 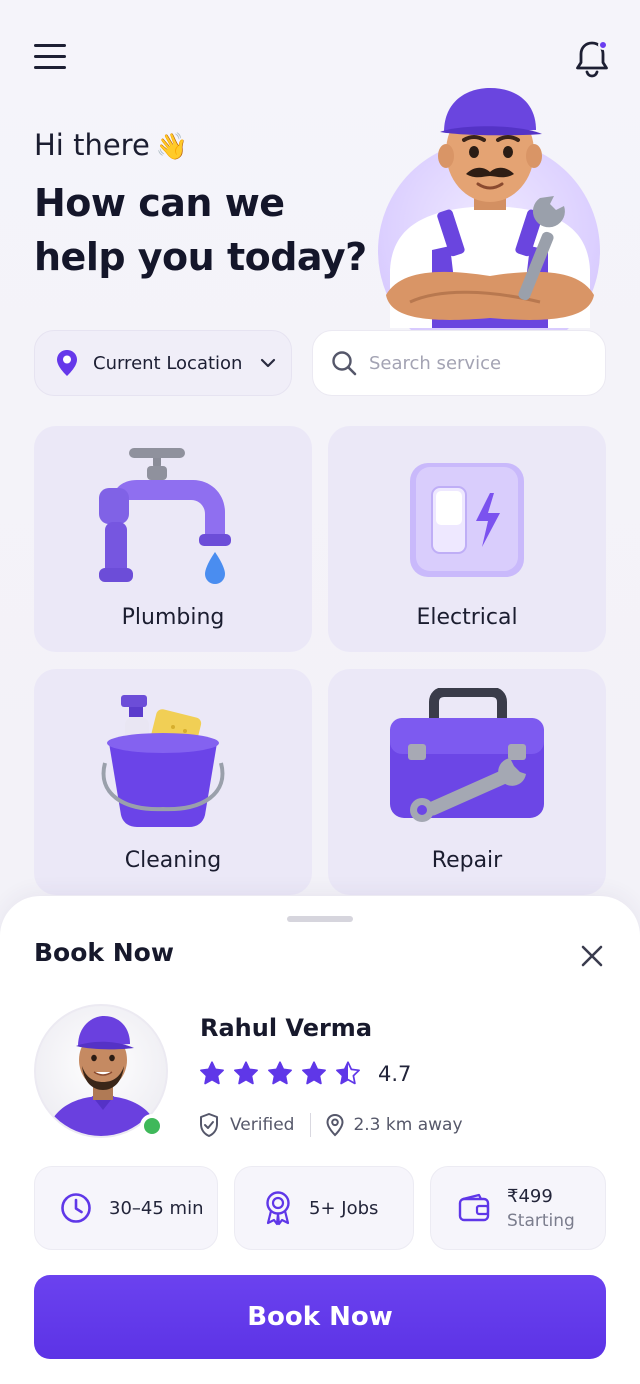 I want to click on cleaning-bucket-icon, so click(x=163, y=761).